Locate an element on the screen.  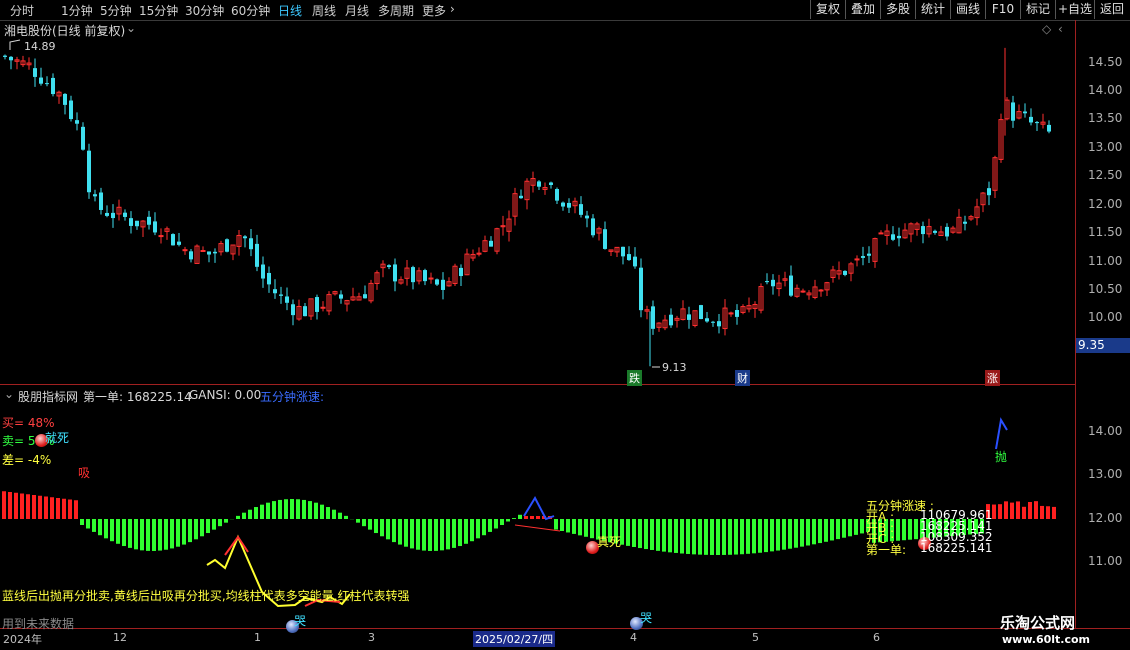
low-price-label: 9.13 is located at coordinates (674, 367).